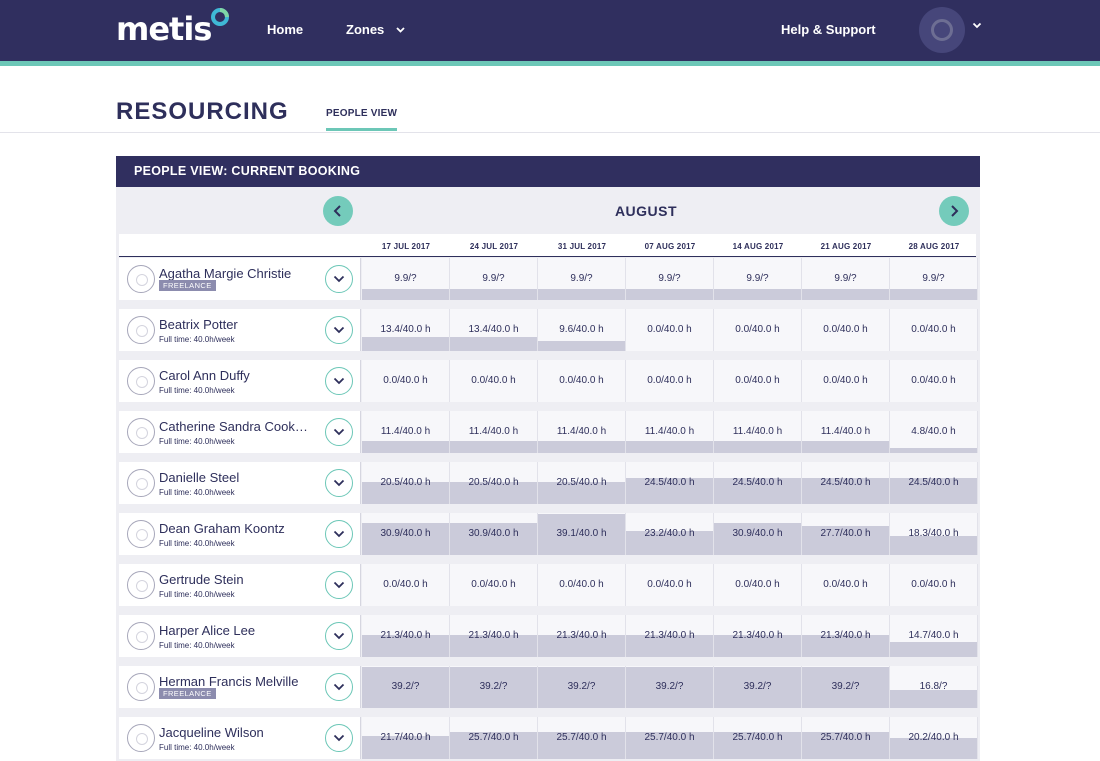 This screenshot has height=761, width=1100. Describe the element at coordinates (934, 738) in the screenshot. I see `booking-cell: 20.2/40.0 h` at that location.